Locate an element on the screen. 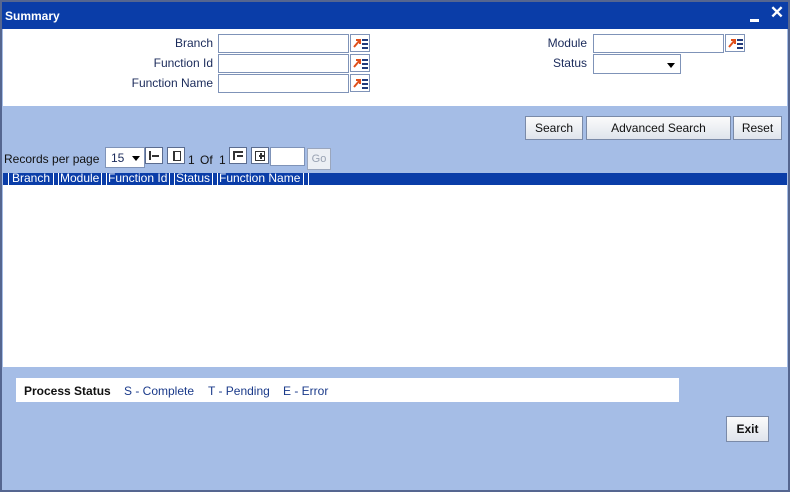 The width and height of the screenshot is (790, 492). status-error-legend: E - Error is located at coordinates (306, 391).